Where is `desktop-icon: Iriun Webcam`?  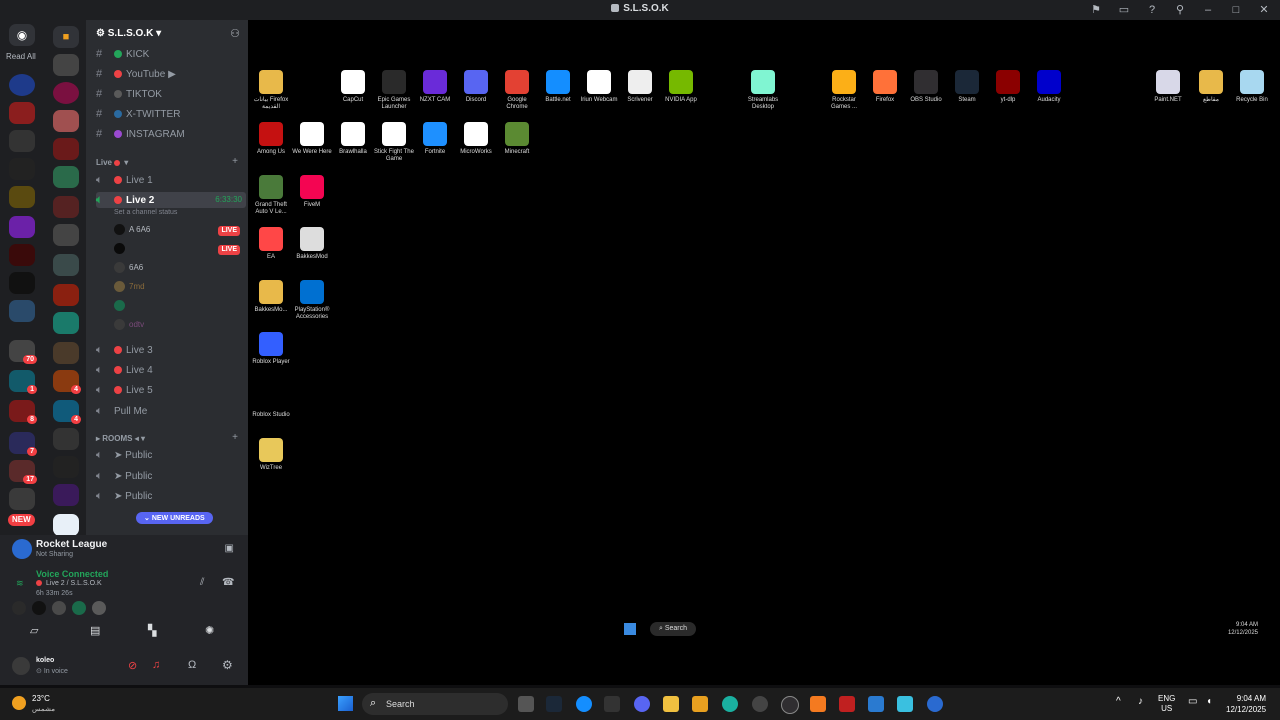 desktop-icon: Iriun Webcam is located at coordinates (599, 87).